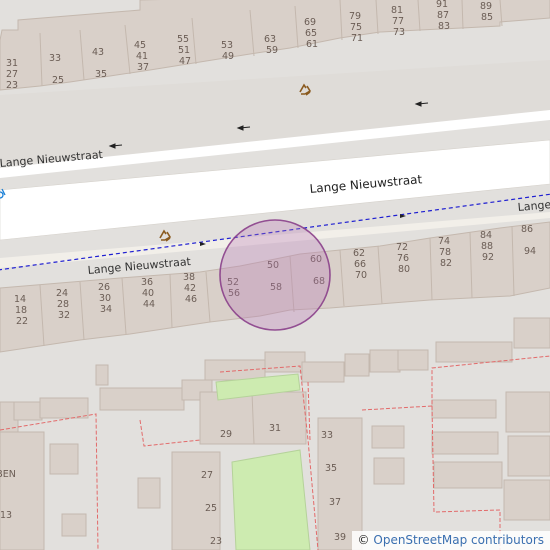 The width and height of the screenshot is (550, 550). Describe the element at coordinates (340, 537) in the screenshot. I see `svg-text: 39` at that location.